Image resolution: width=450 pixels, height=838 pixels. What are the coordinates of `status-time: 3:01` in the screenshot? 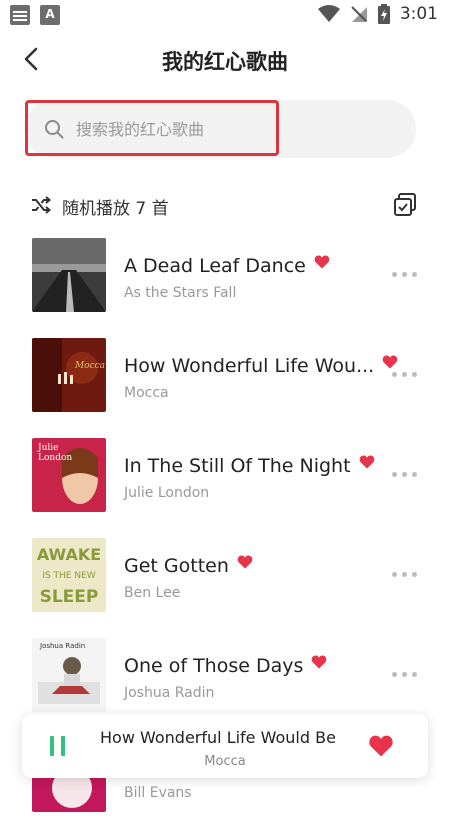 It's located at (418, 14).